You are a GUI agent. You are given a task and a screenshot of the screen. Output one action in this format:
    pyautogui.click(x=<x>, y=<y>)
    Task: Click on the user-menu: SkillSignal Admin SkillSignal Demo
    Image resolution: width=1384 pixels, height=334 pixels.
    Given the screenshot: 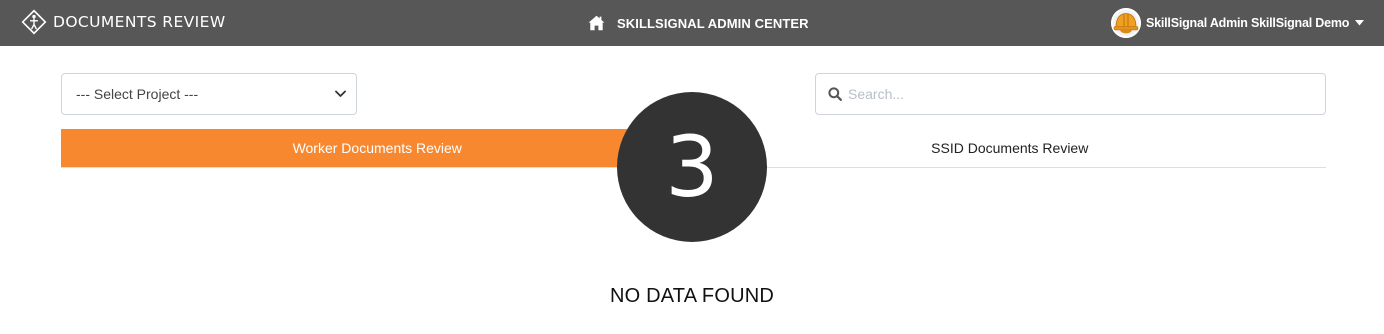 What is the action you would take?
    pyautogui.click(x=1238, y=23)
    